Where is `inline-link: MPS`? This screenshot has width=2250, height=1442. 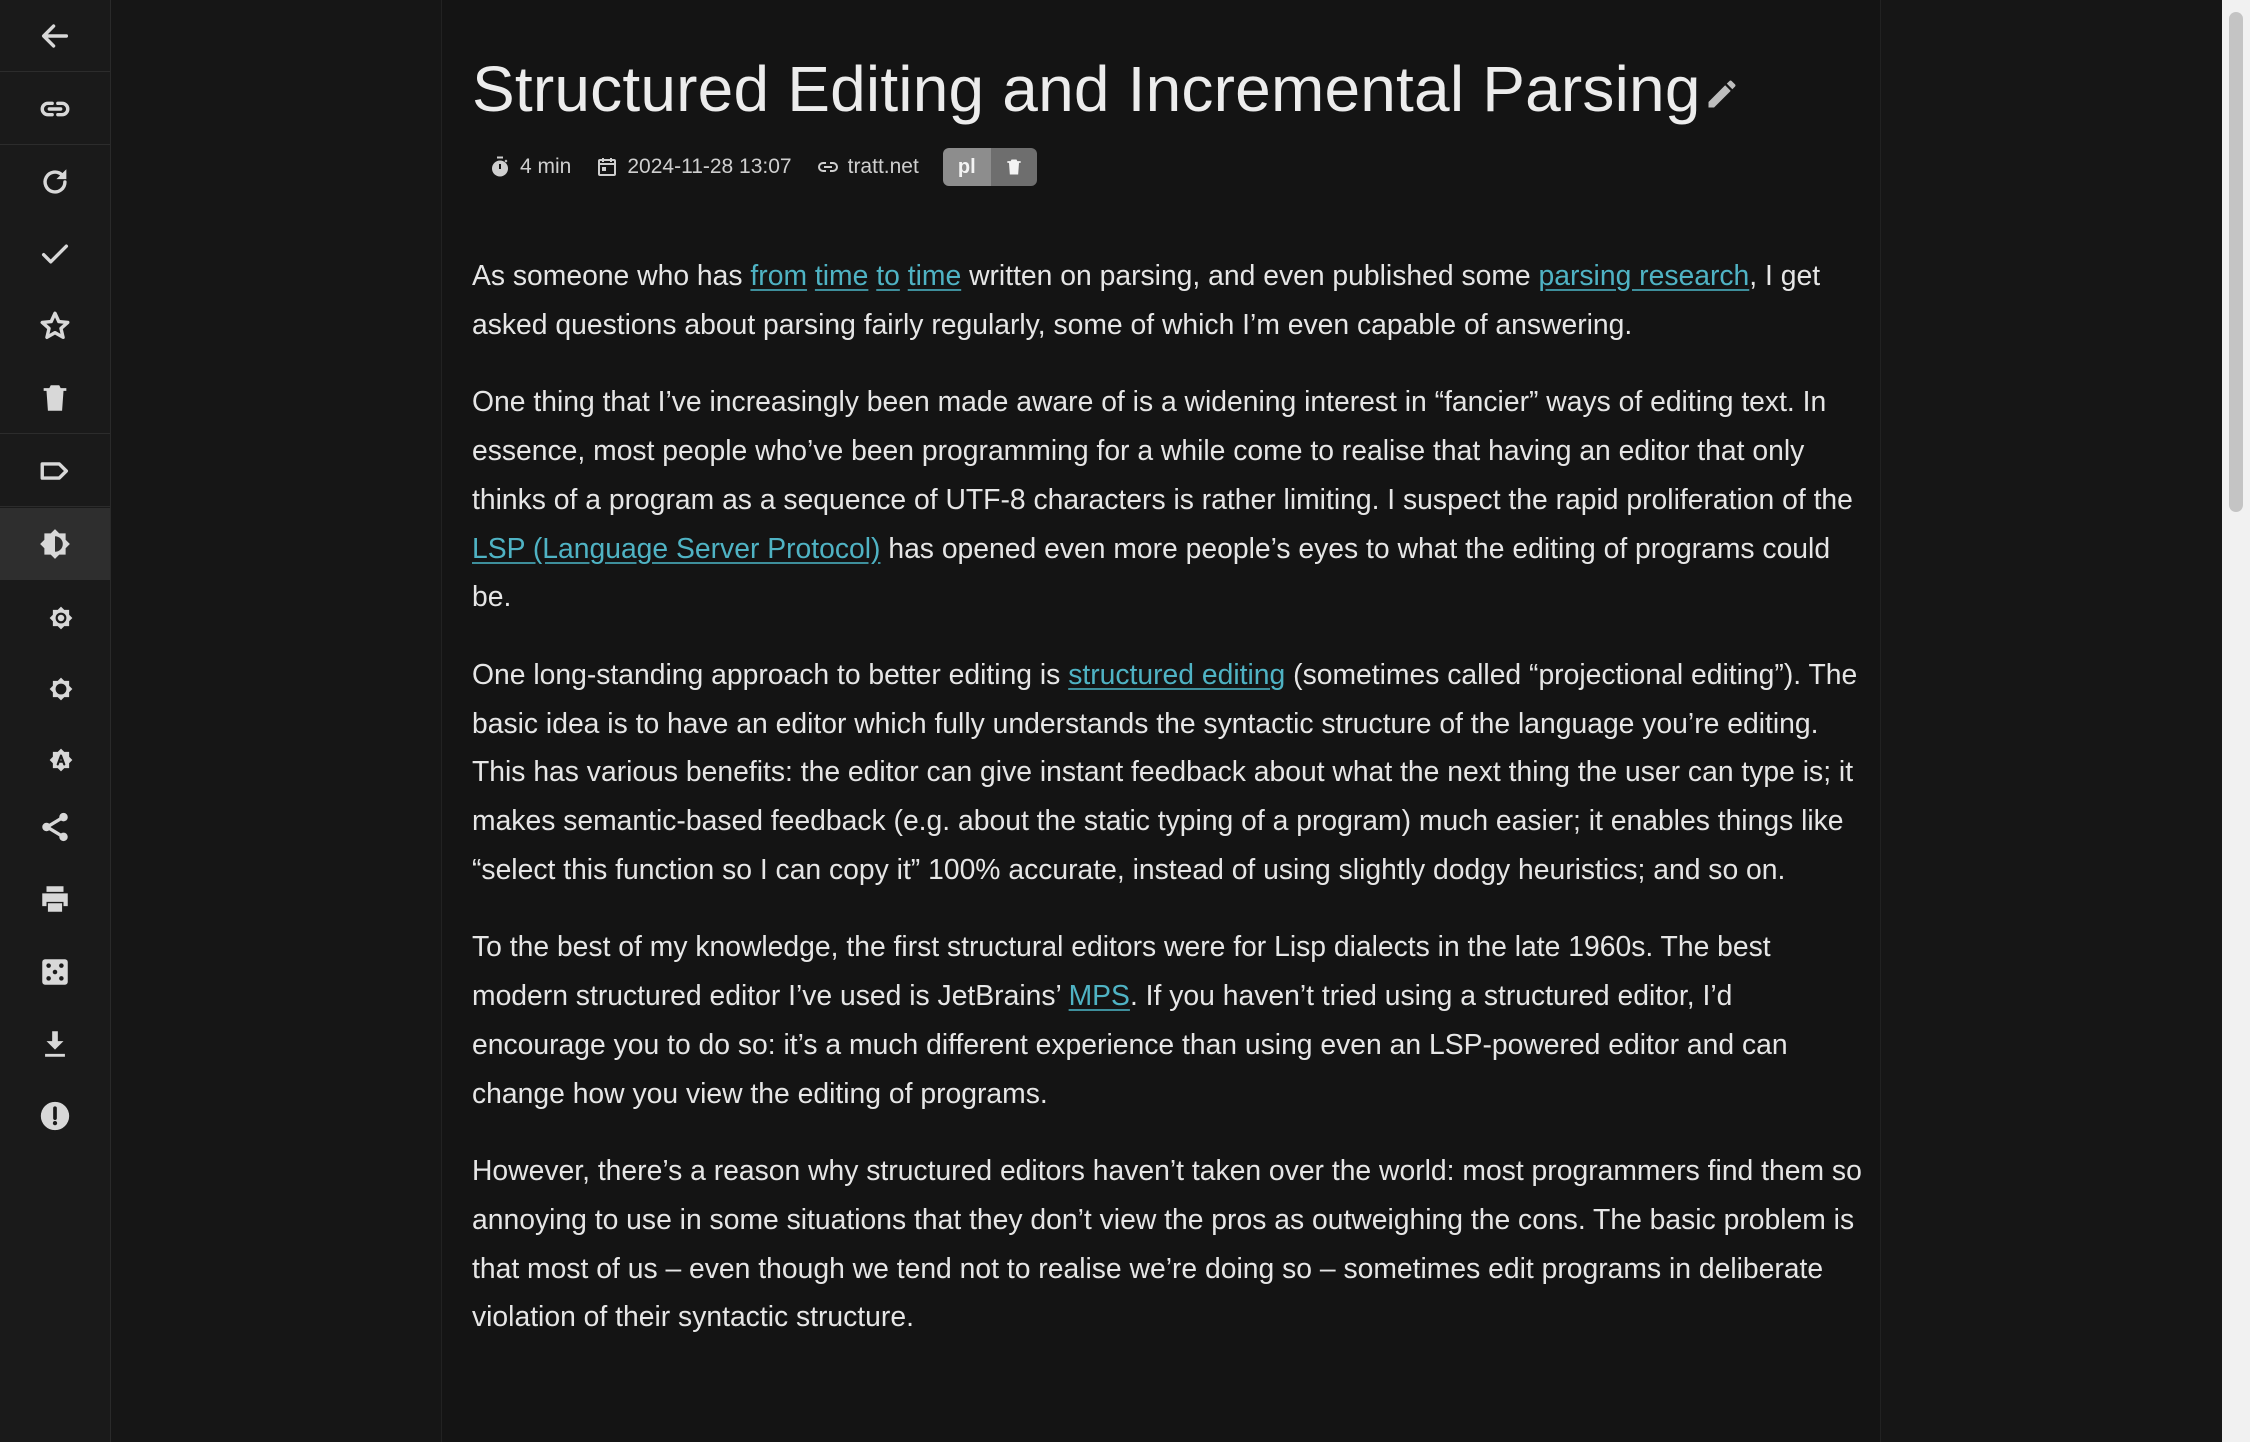
inline-link: MPS is located at coordinates (1099, 995).